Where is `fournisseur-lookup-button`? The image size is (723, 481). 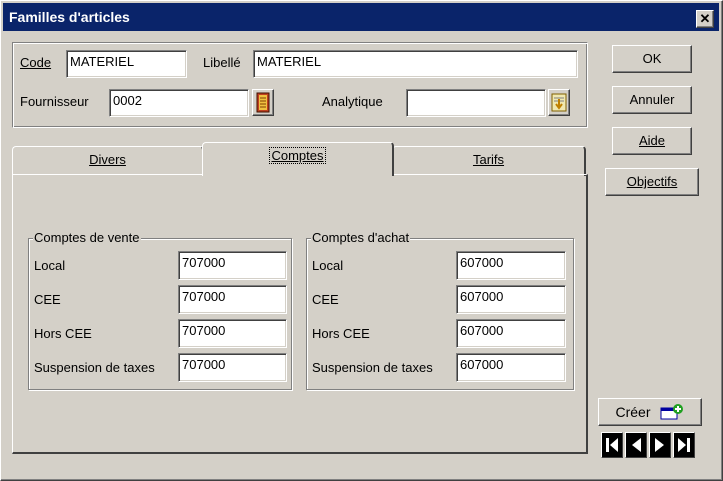
fournisseur-lookup-button is located at coordinates (263, 102).